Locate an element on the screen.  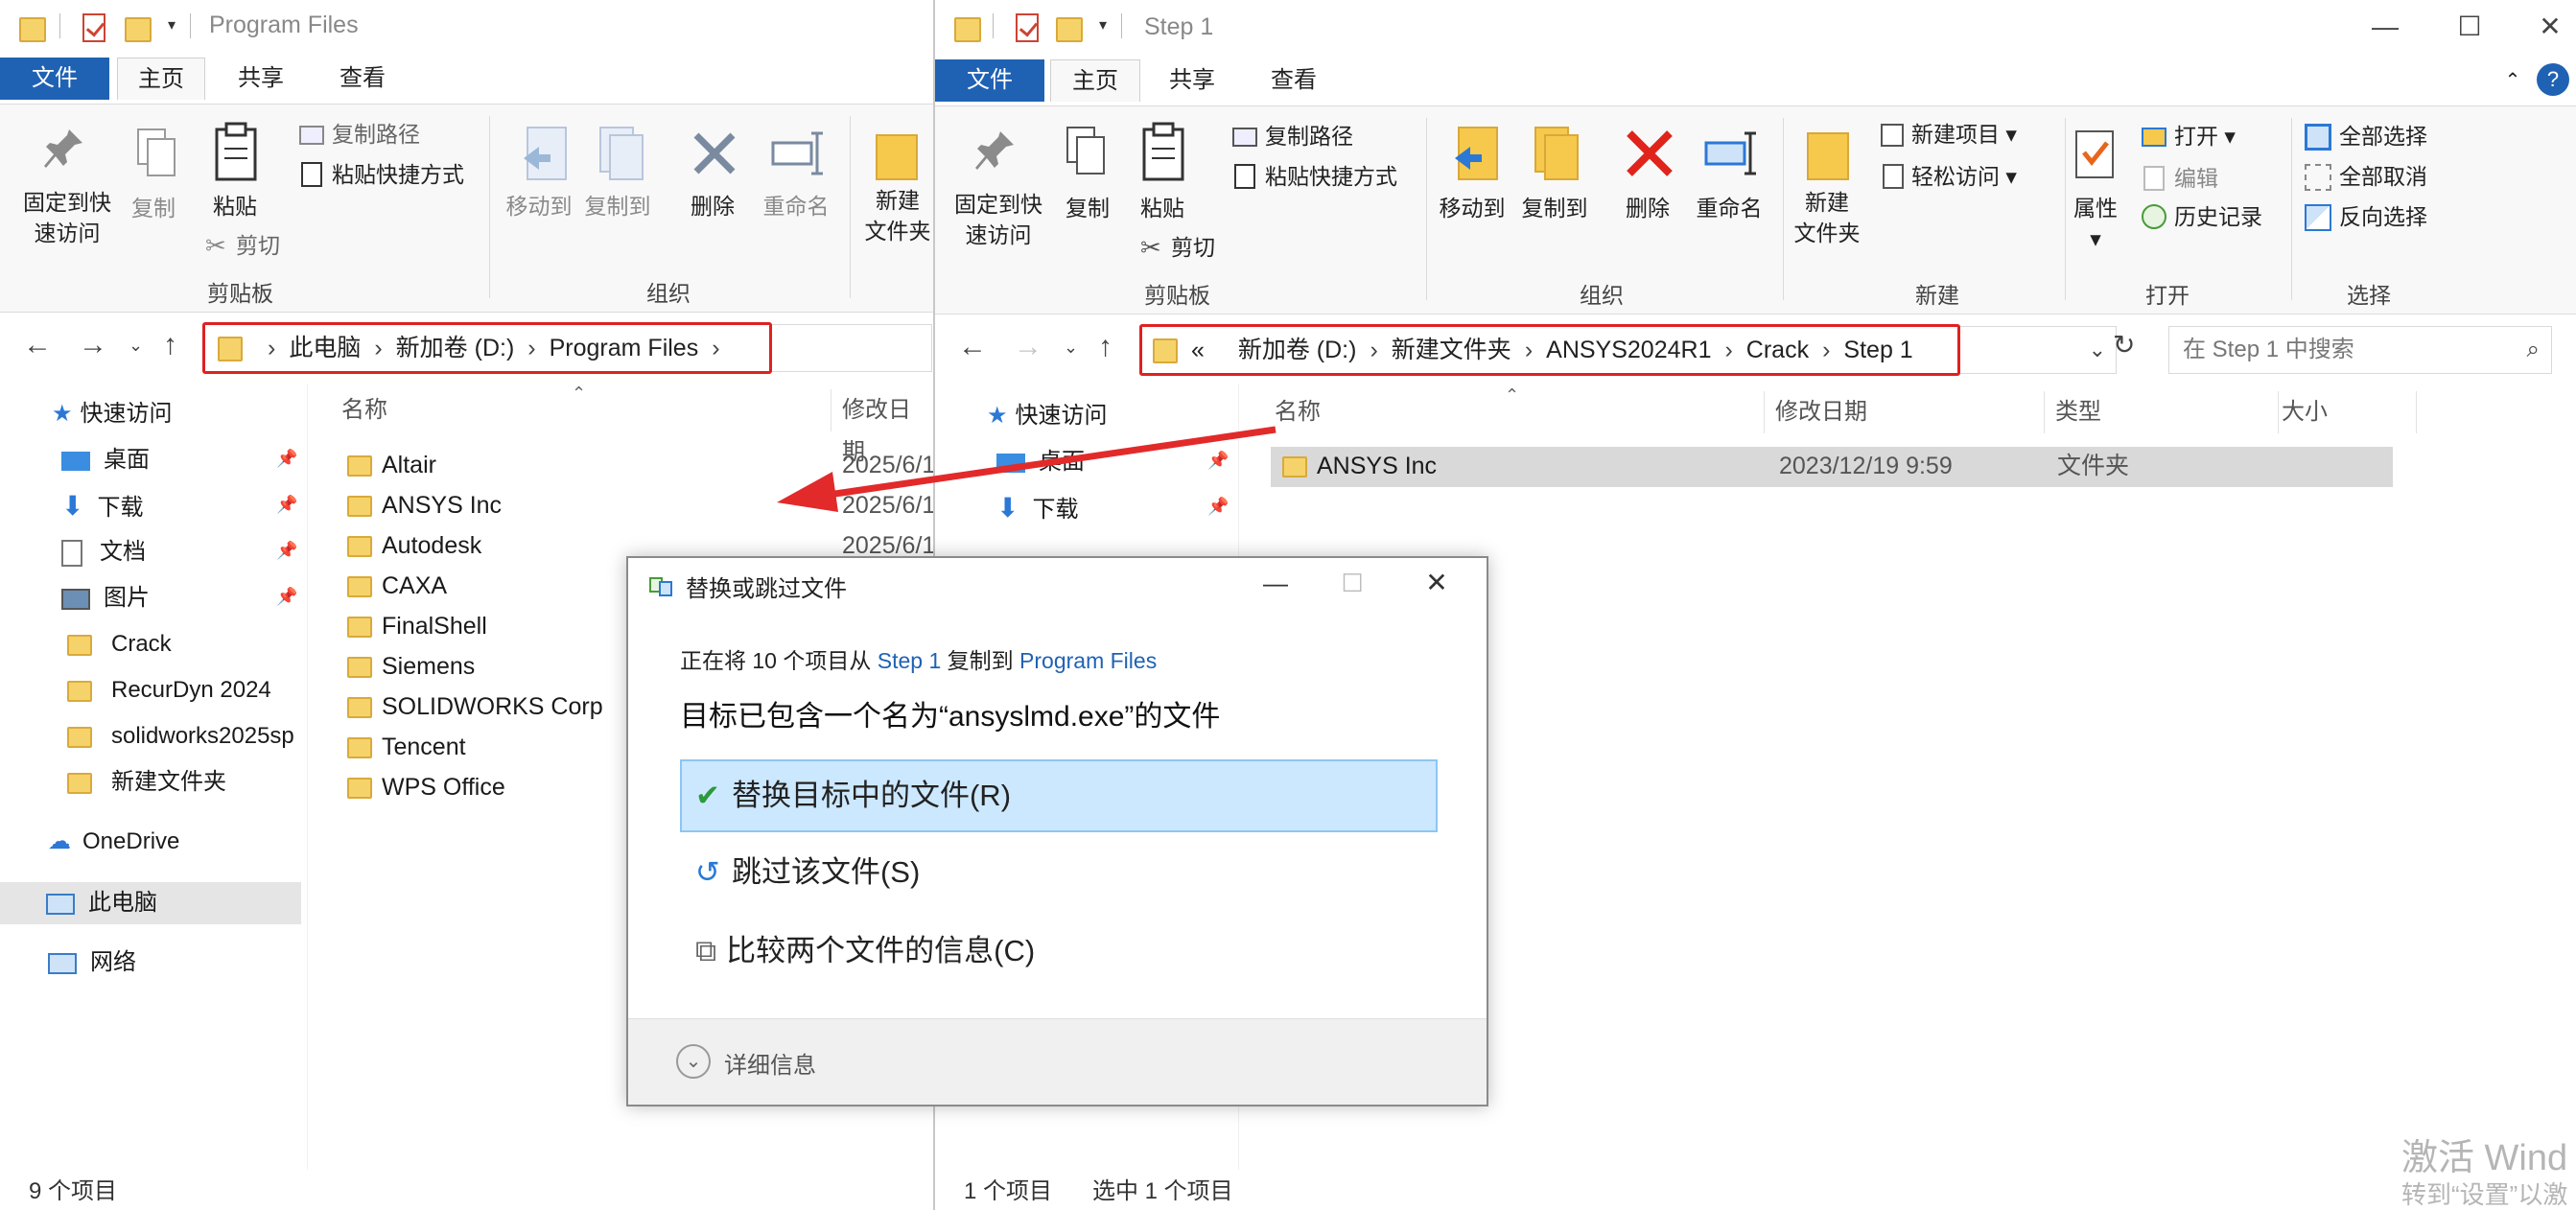
open-group-label: 打开 is located at coordinates (2167, 296).